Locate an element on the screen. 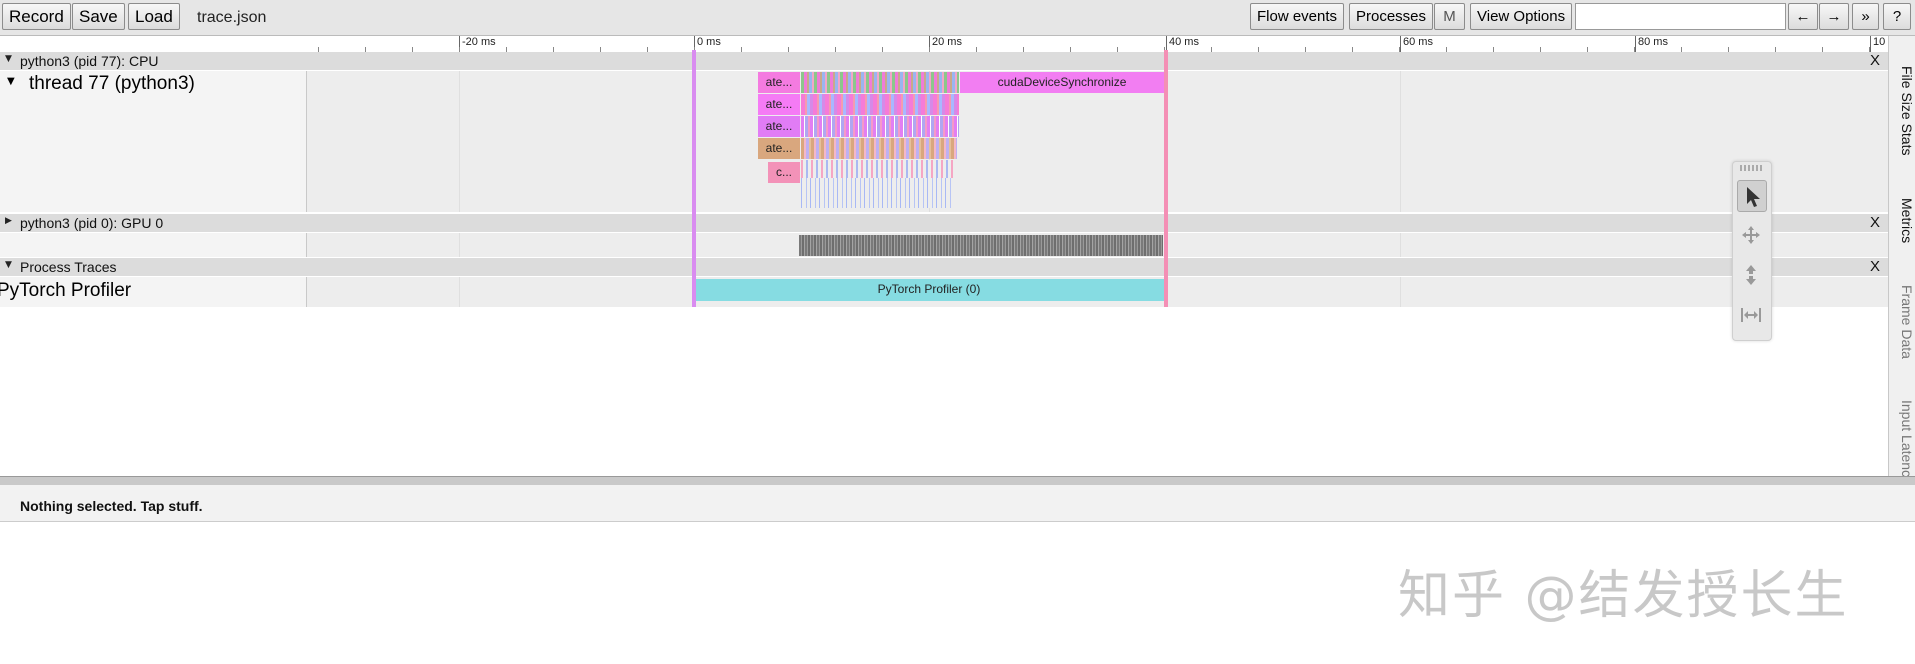 This screenshot has height=664, width=1915. process-header-cpu: ▼ python3 (pid 77): CPU X is located at coordinates (944, 61).